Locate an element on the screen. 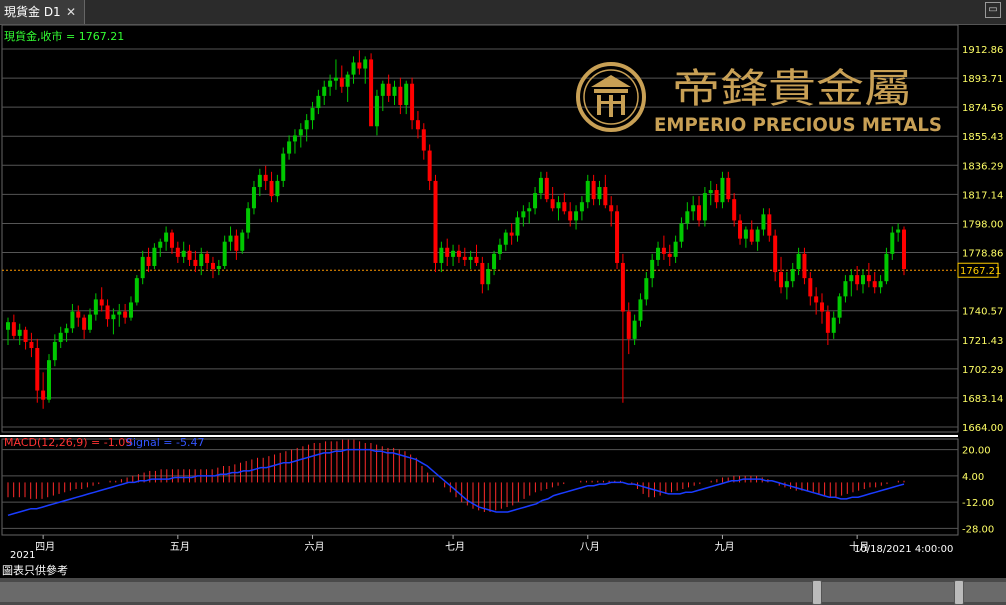 The width and height of the screenshot is (1006, 605). macd-y-tick-label: -28.00 is located at coordinates (978, 529).